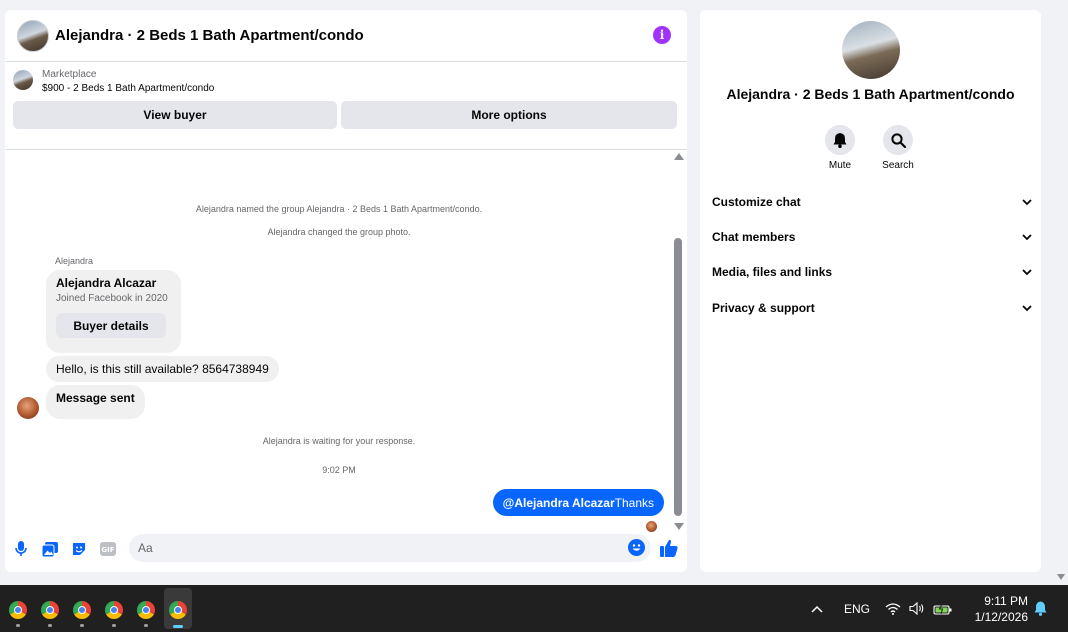  I want to click on buyer-name: Alejandra Alcazar, so click(106, 283).